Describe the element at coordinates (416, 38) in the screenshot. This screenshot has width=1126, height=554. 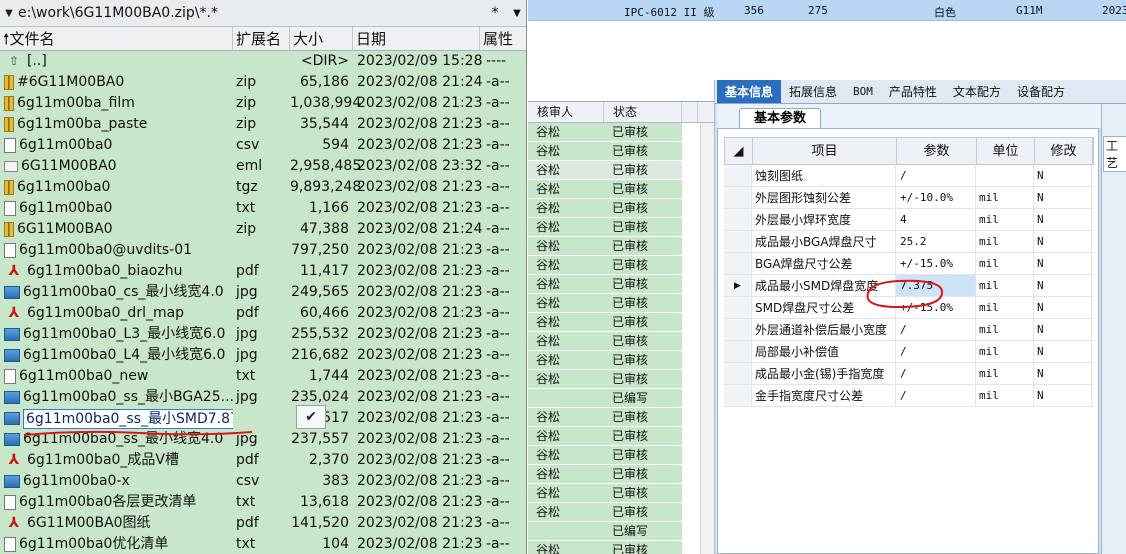
I see `col-header-date: 日期` at that location.